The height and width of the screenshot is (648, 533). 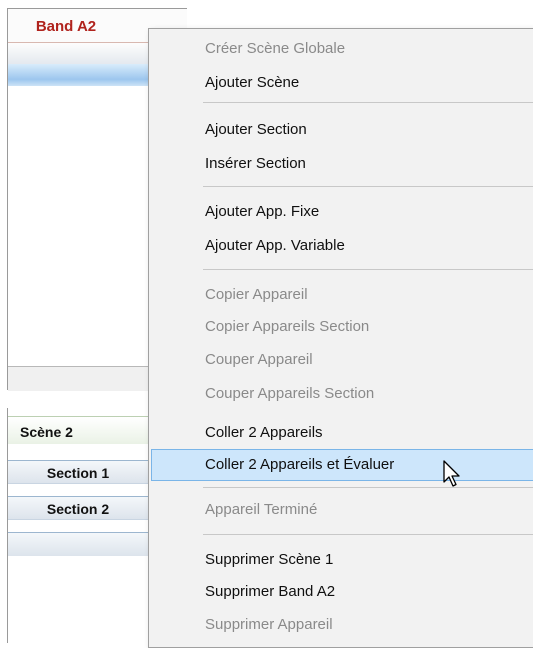 I want to click on menu-item-cut-device: Couper Appareil, so click(x=342, y=360).